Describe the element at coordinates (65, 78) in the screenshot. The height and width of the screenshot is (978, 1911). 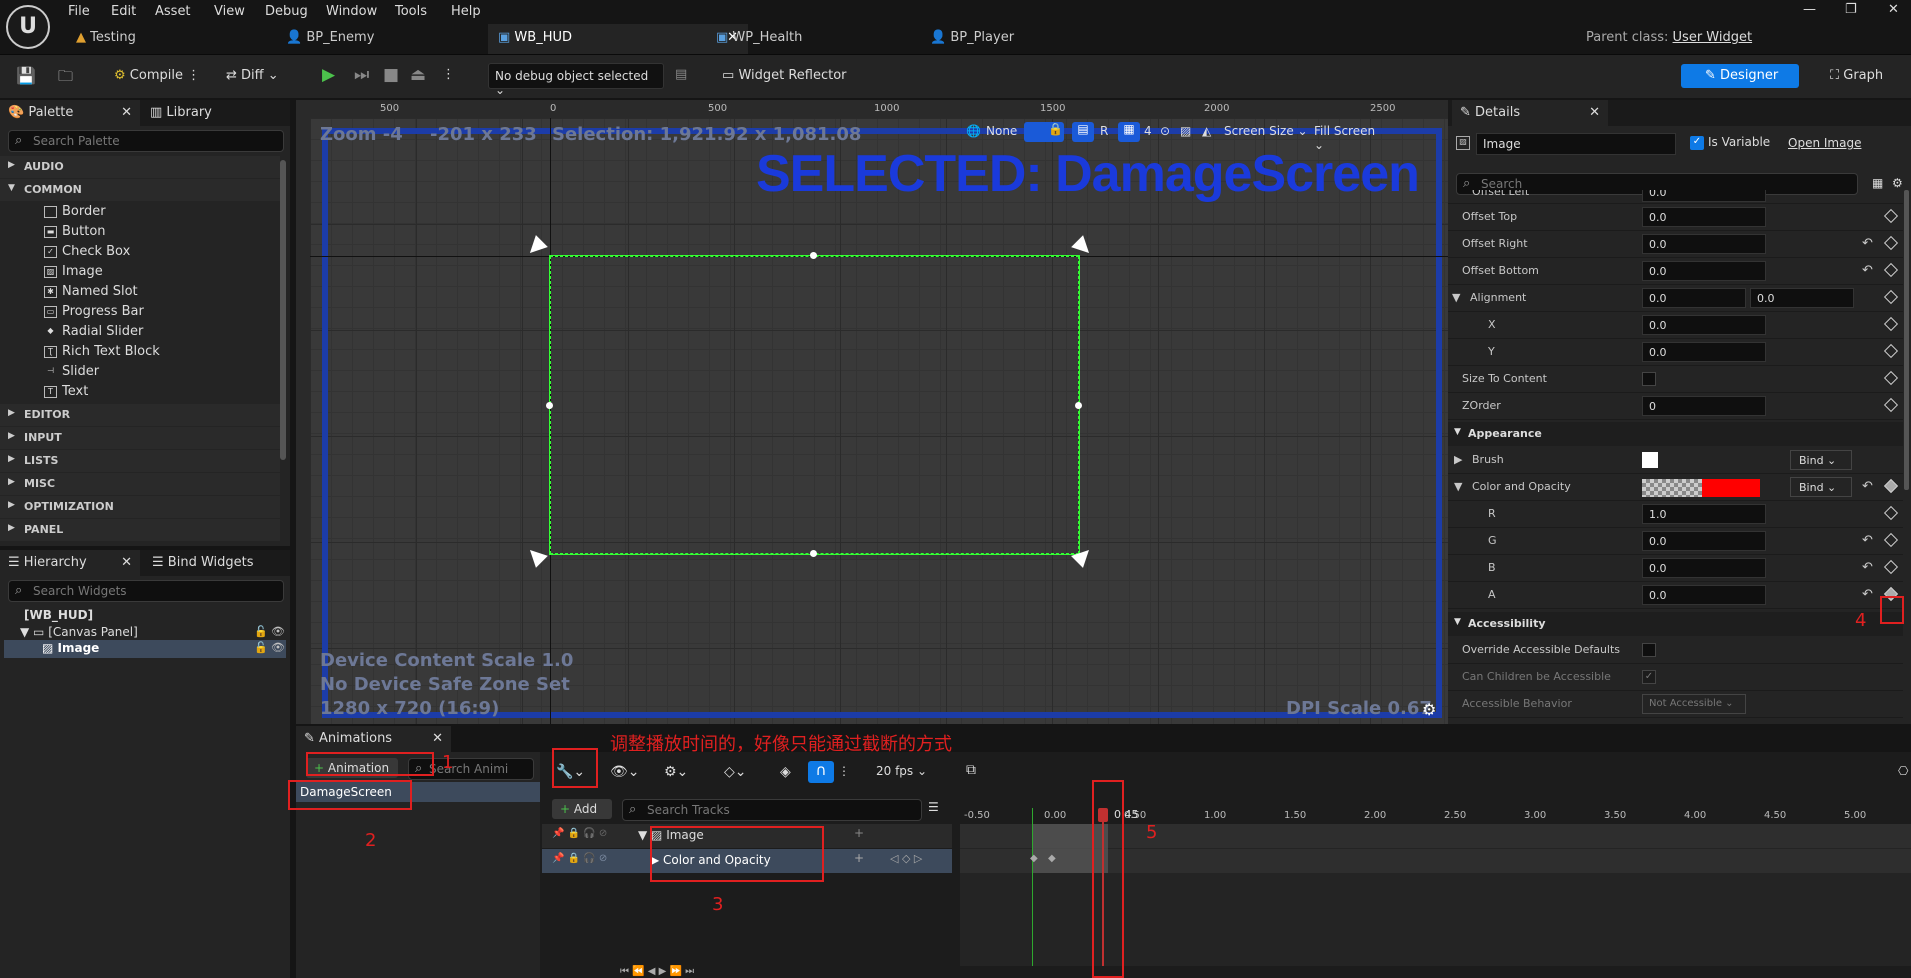
I see `browse-icon: 🗀` at that location.